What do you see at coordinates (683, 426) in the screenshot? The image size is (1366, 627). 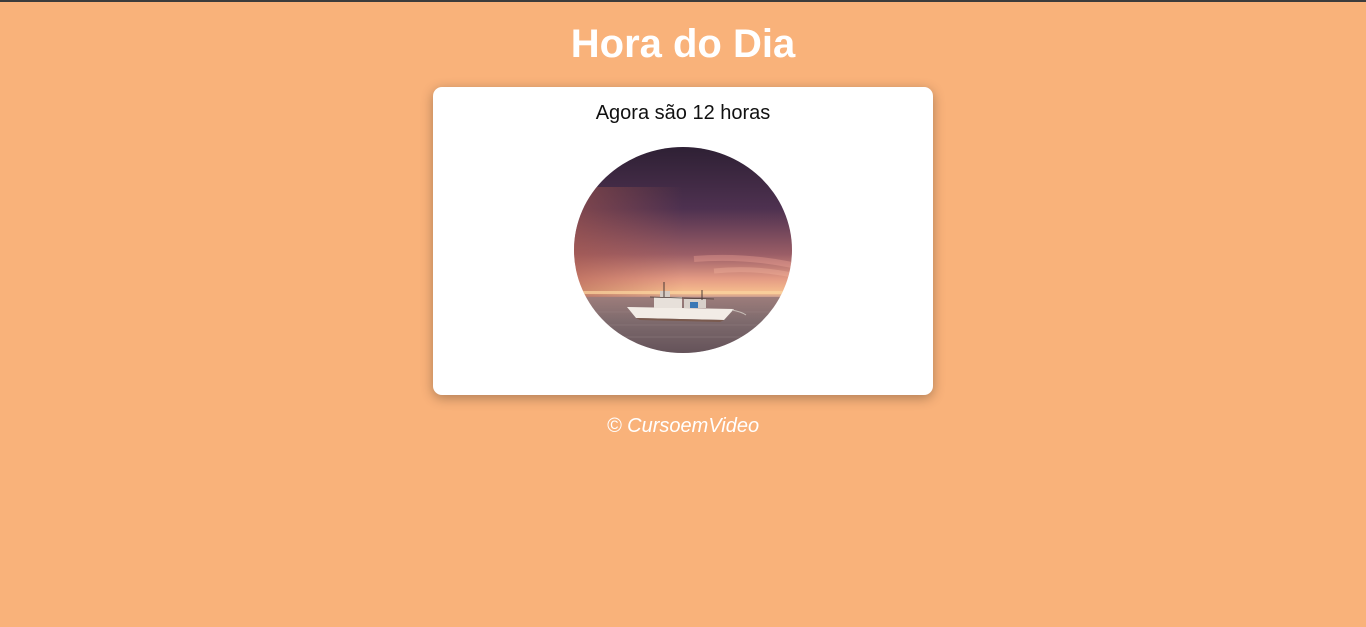 I see `footer-copyright: © CursoemVideo` at bounding box center [683, 426].